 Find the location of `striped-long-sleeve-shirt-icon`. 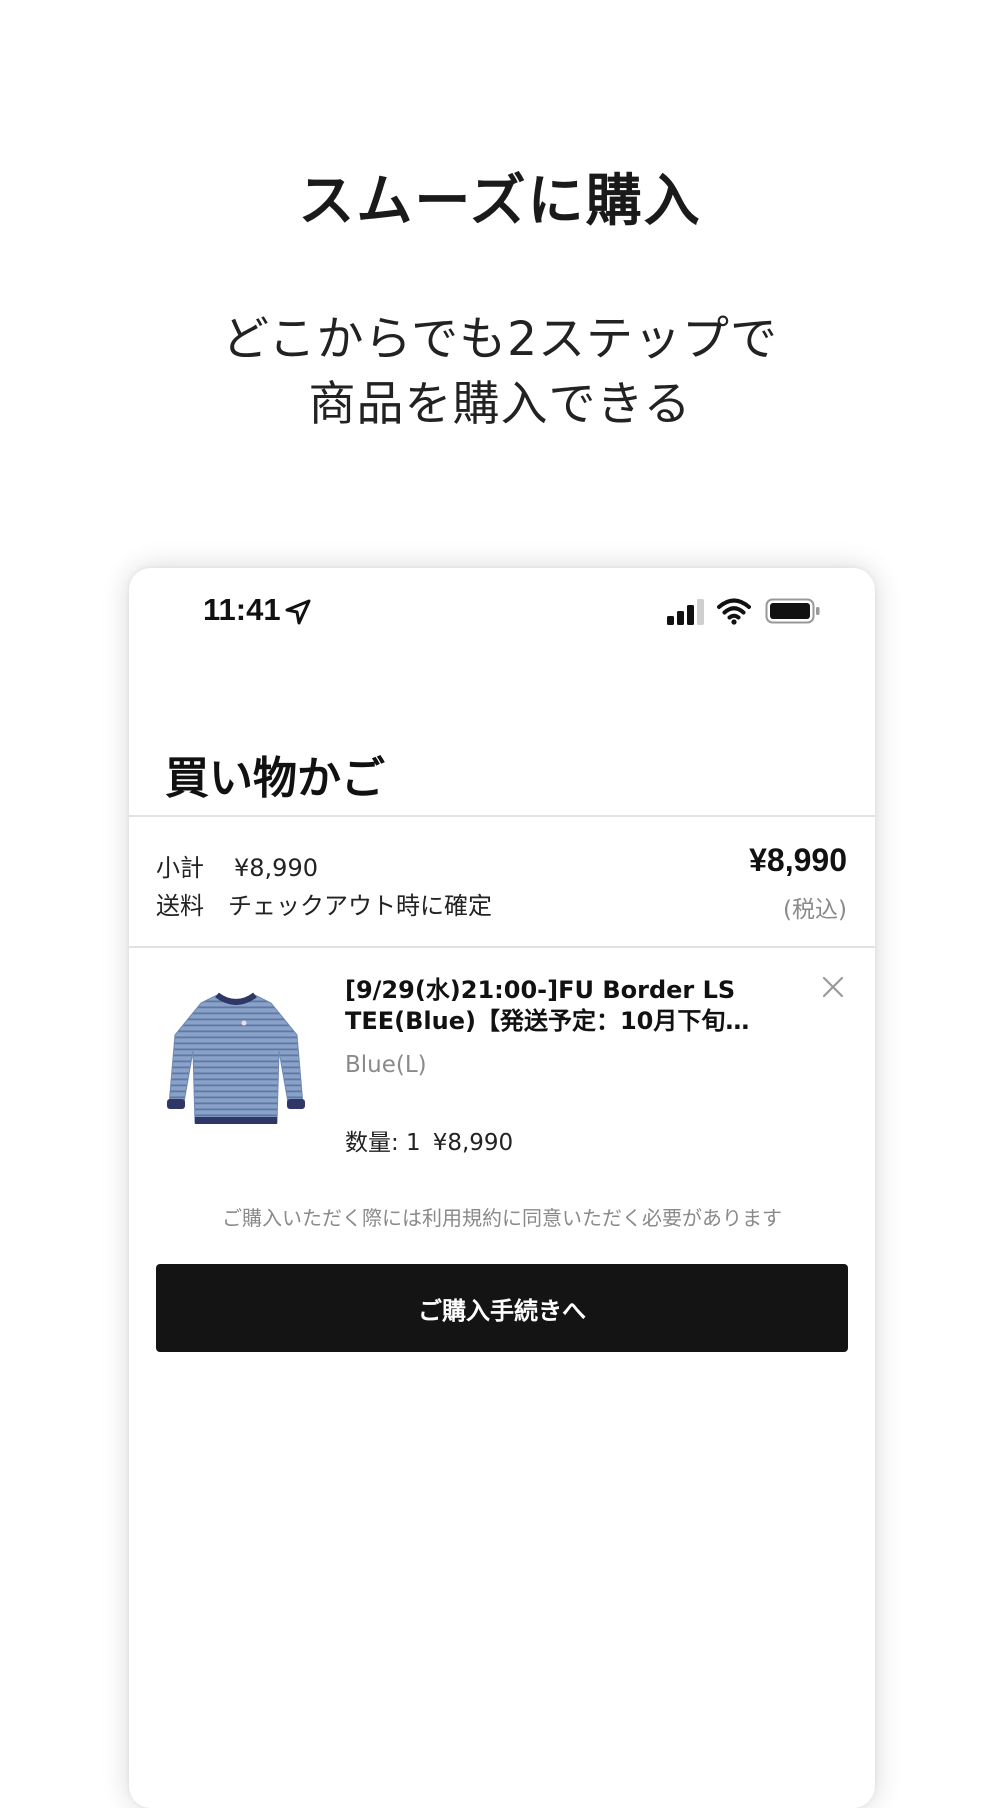

striped-long-sleeve-shirt-icon is located at coordinates (236, 1060).